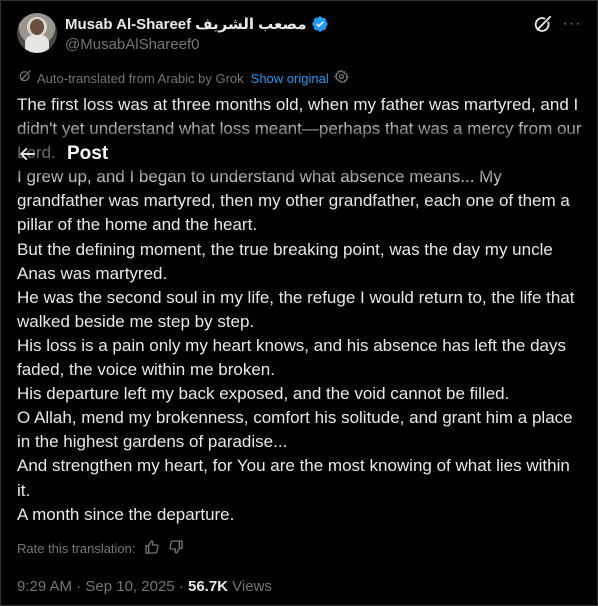 The width and height of the screenshot is (598, 606). What do you see at coordinates (572, 25) in the screenshot?
I see `more-icon: ···` at bounding box center [572, 25].